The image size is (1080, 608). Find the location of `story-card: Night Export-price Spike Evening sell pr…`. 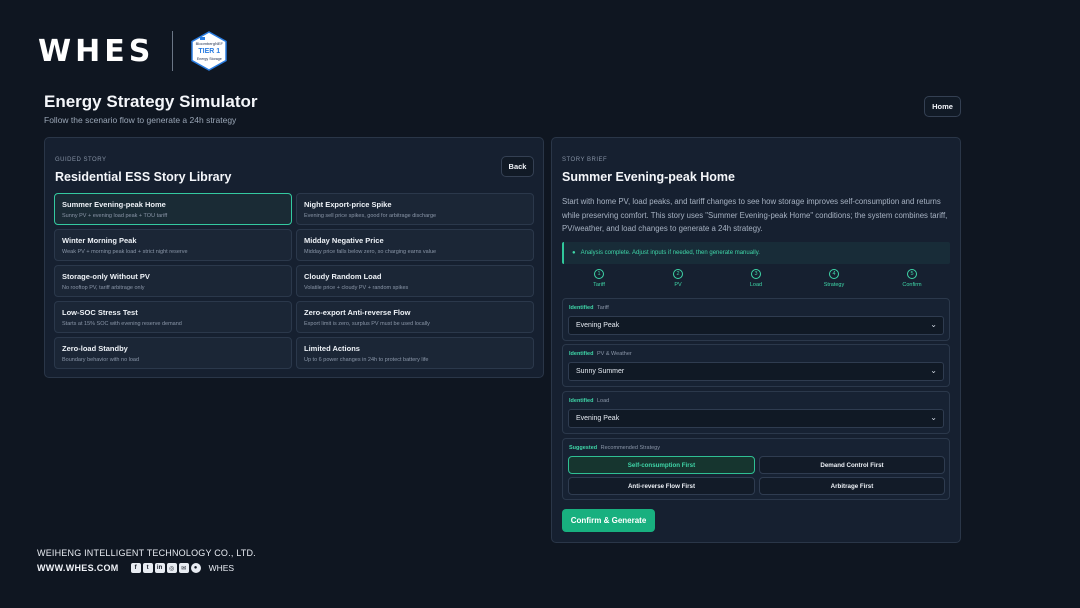

story-card: Night Export-price Spike Evening sell pr… is located at coordinates (415, 209).